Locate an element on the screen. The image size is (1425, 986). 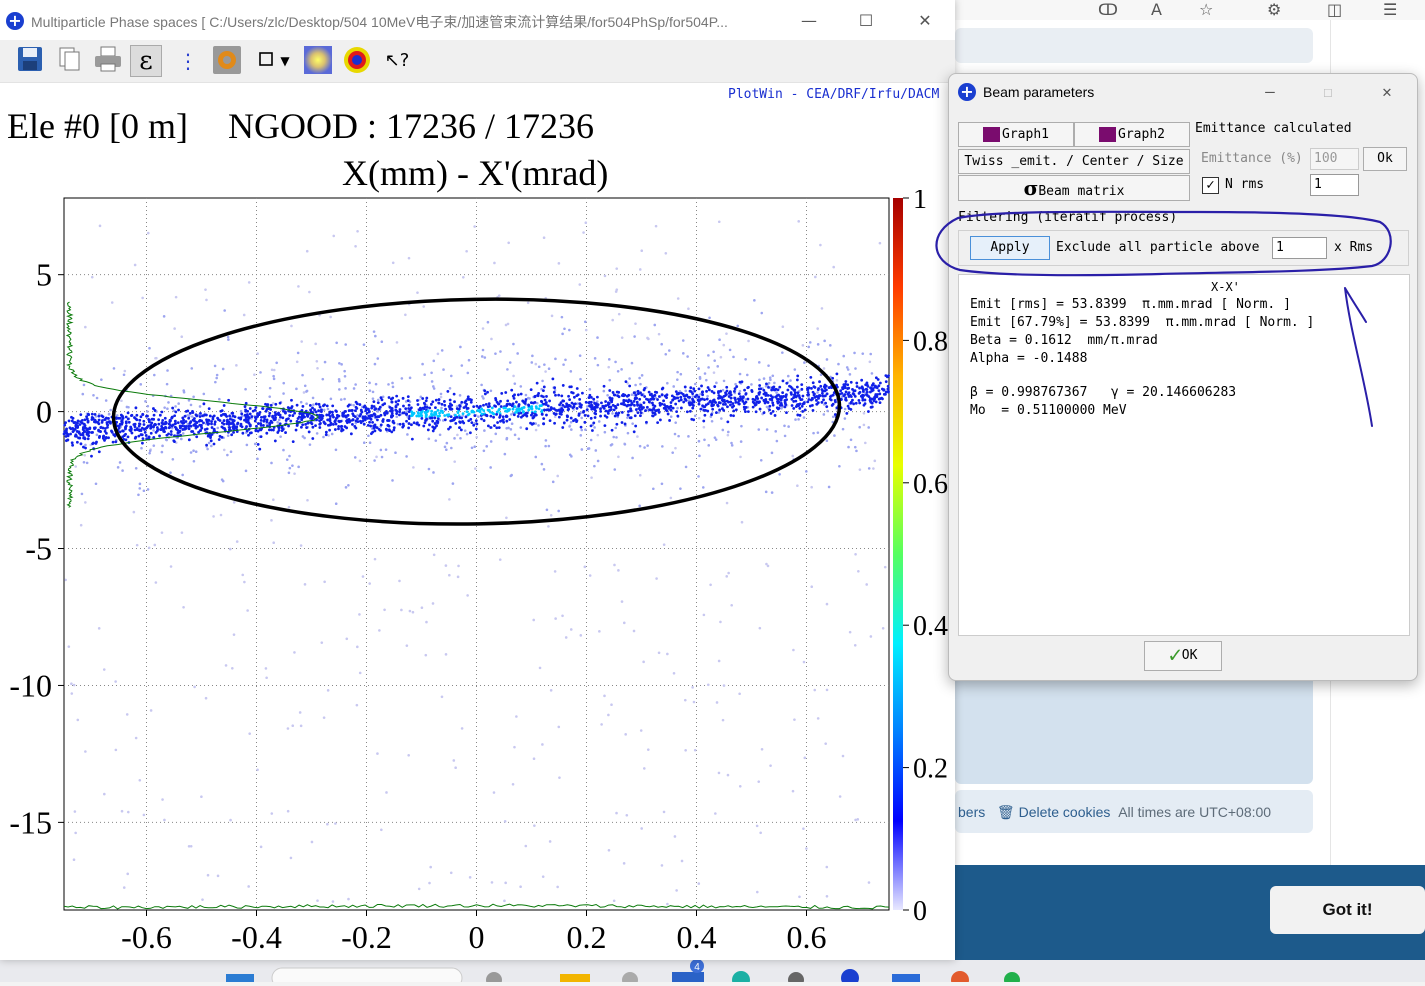
favorite-star-icon: ☆ is located at coordinates (1206, 9).